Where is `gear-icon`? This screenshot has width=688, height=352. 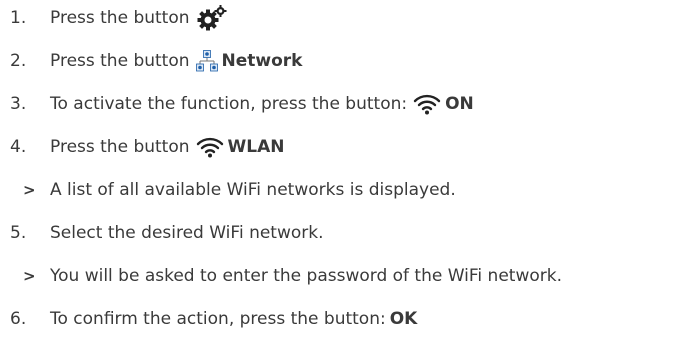
gear-icon is located at coordinates (213, 18).